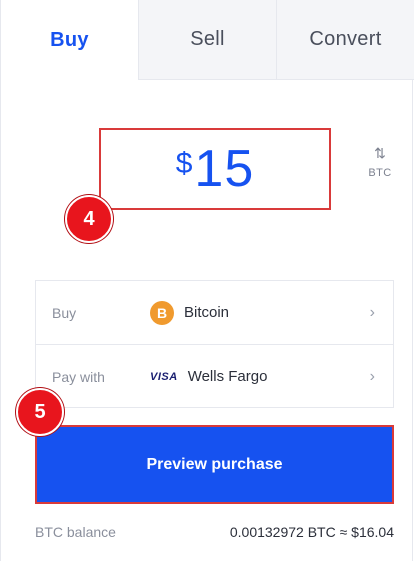  I want to click on swap-arrows-icon: ⇅, so click(380, 153).